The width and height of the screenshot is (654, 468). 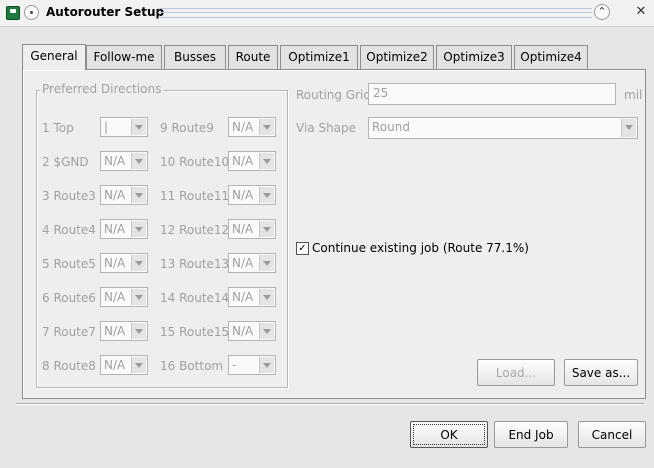 What do you see at coordinates (124, 263) in the screenshot?
I see `layer-direction-select-5: N/A` at bounding box center [124, 263].